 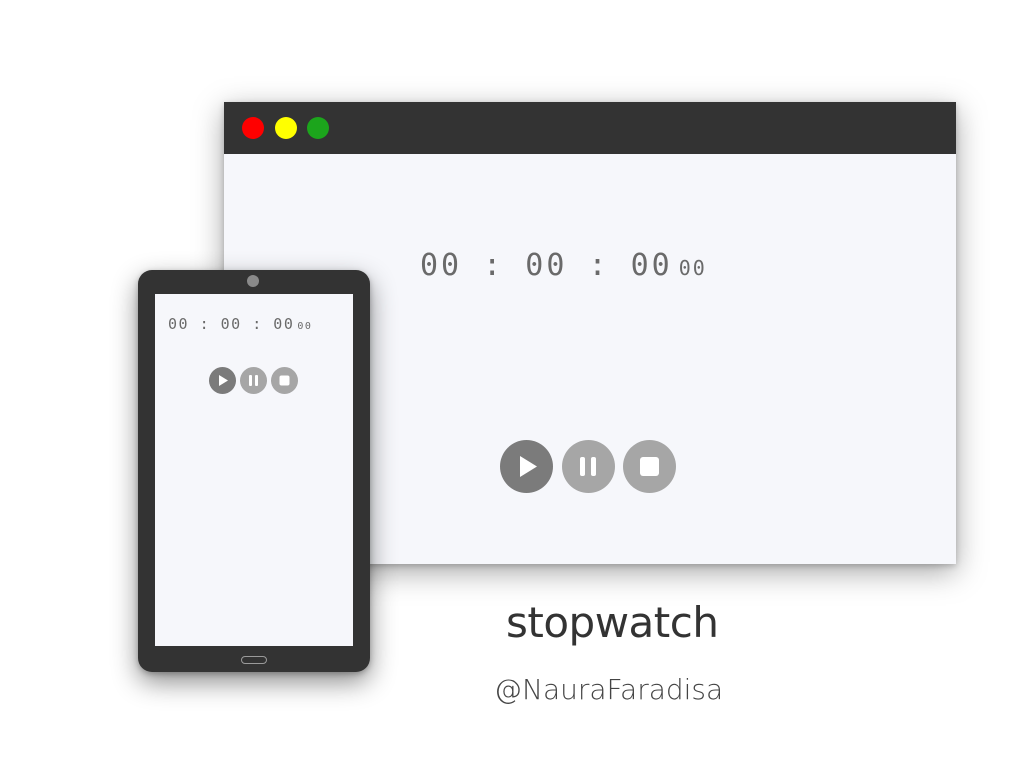 I want to click on desktop-timer-centiseconds: 00, so click(x=692, y=268).